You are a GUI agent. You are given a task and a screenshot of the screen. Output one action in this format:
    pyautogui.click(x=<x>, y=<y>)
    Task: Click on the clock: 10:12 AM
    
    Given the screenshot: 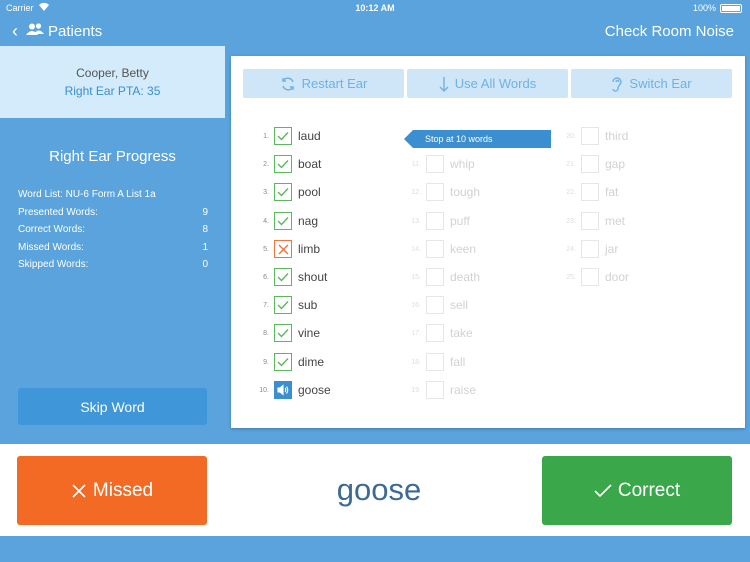 What is the action you would take?
    pyautogui.click(x=375, y=8)
    